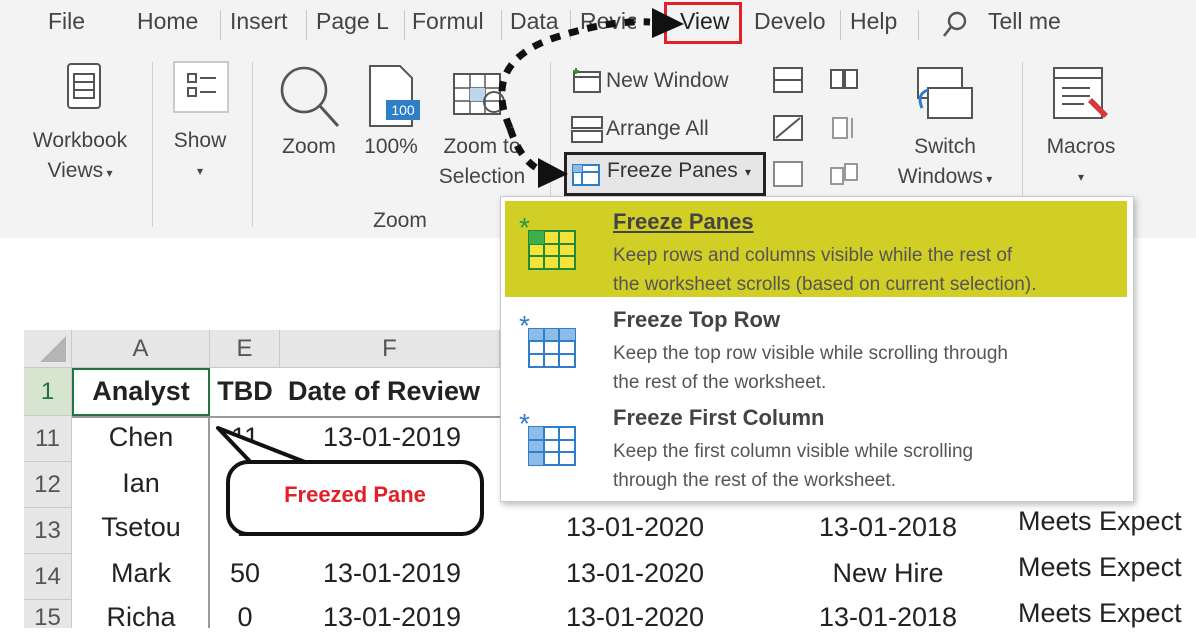 Image resolution: width=1196 pixels, height=636 pixels. I want to click on switch-windows-button: Switch Windows ▾, so click(945, 163).